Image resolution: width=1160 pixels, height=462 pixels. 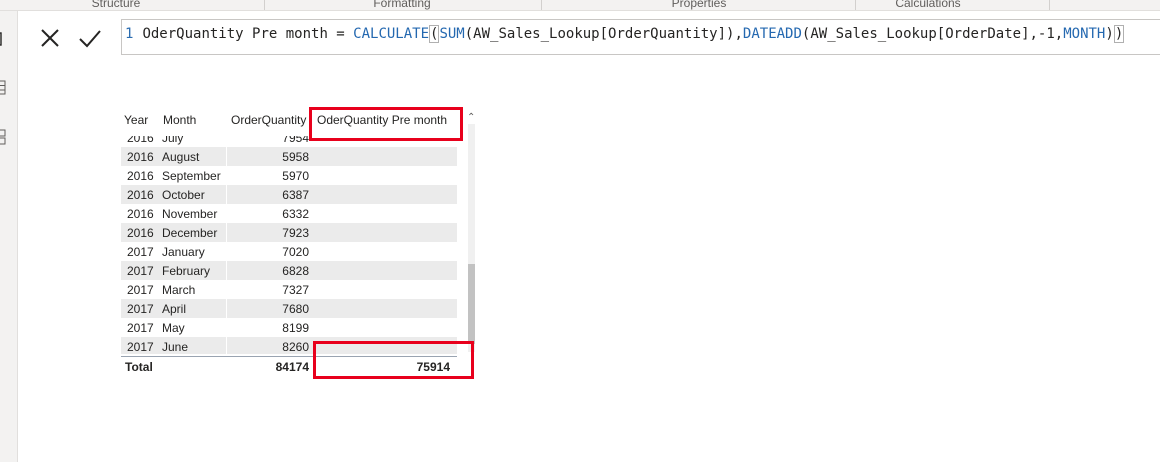 I want to click on column-header-month: Month, so click(x=179, y=120).